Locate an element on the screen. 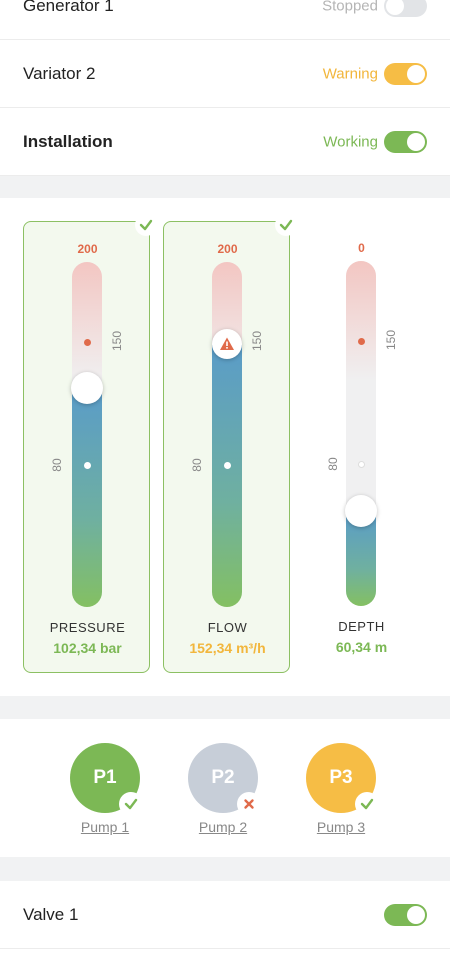 Image resolution: width=450 pixels, height=975 pixels. gauge-value: 60,34 m is located at coordinates (361, 647).